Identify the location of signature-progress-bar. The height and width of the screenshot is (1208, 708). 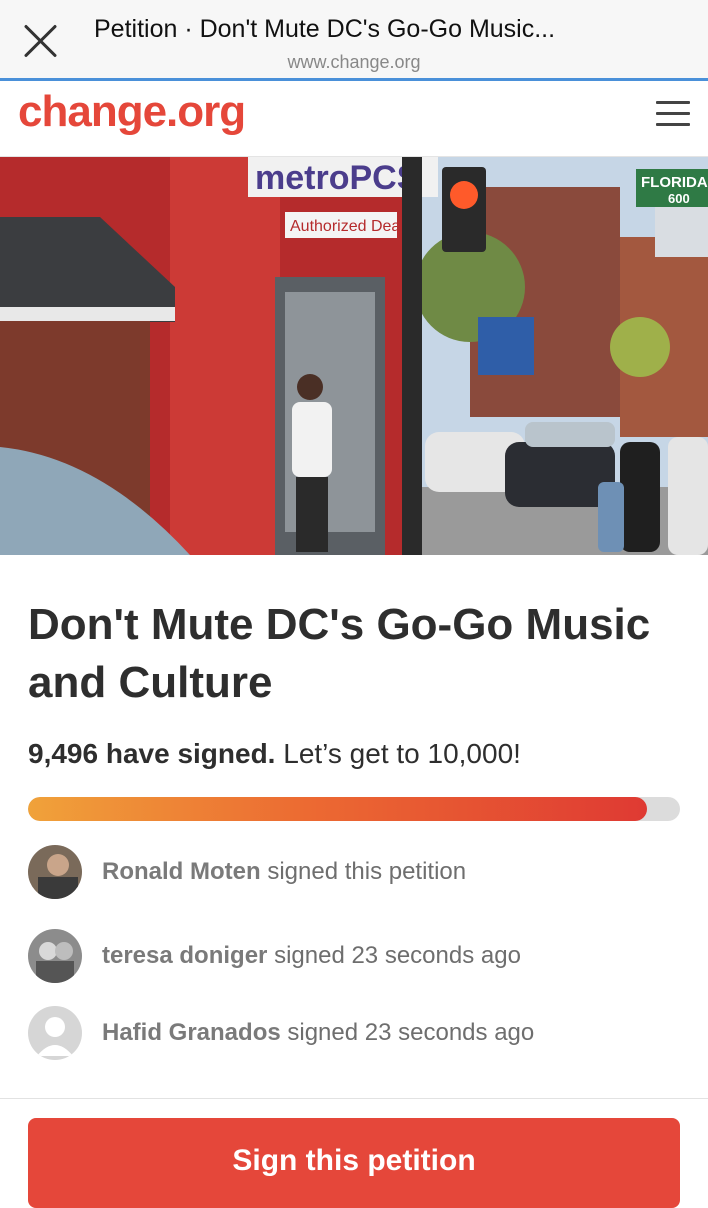
(354, 809).